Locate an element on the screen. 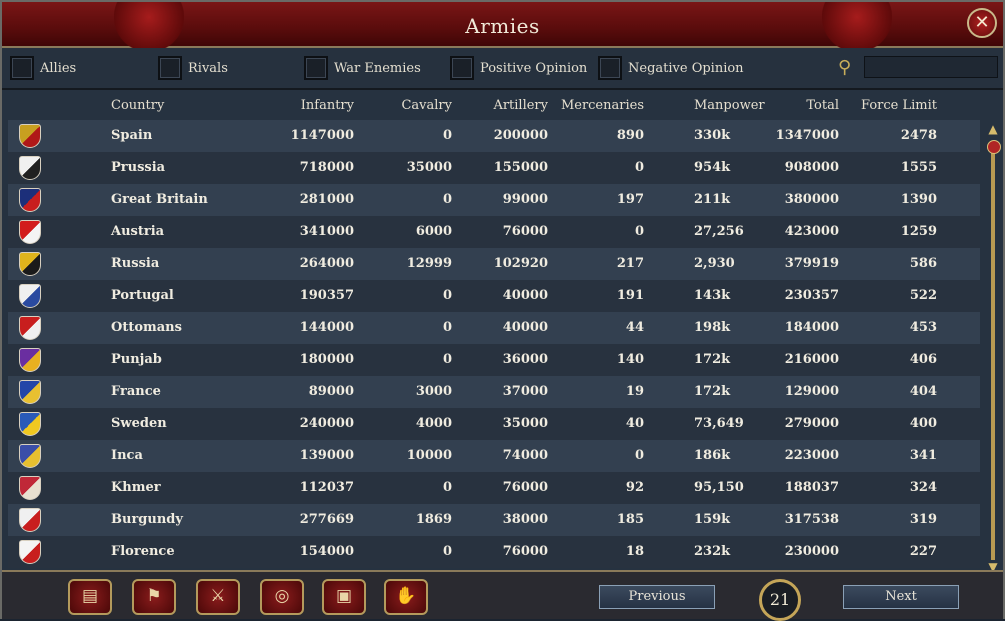  column-infantry: Infantry is located at coordinates (314, 105).